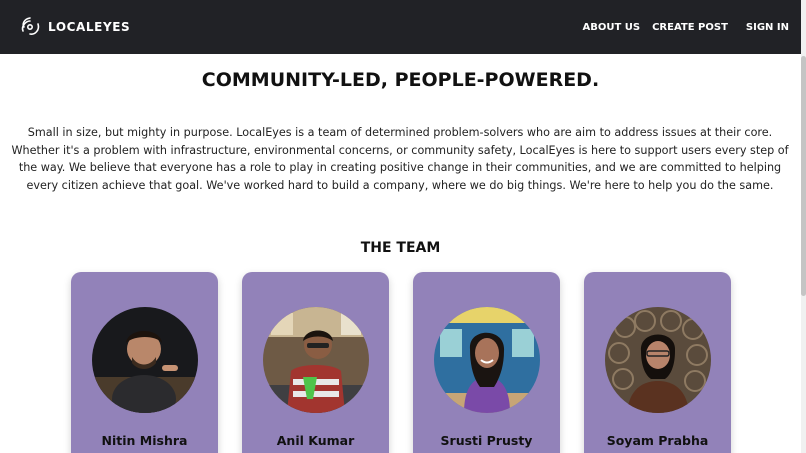 Image resolution: width=806 pixels, height=453 pixels. Describe the element at coordinates (690, 27) in the screenshot. I see `nav-create-post: CREATE POST` at that location.